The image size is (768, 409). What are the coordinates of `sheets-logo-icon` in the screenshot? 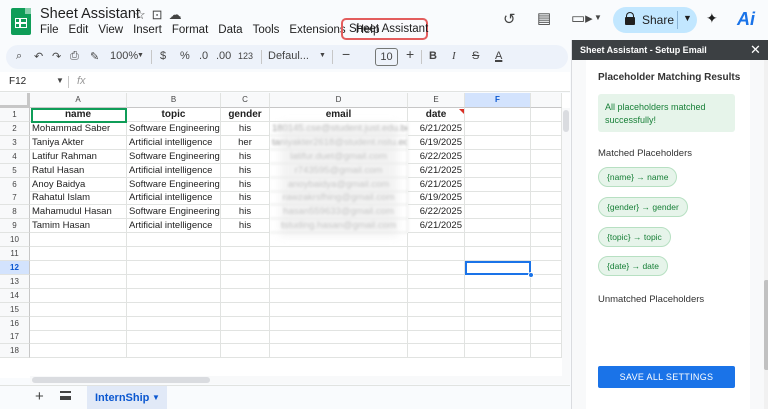 It's located at (21, 21).